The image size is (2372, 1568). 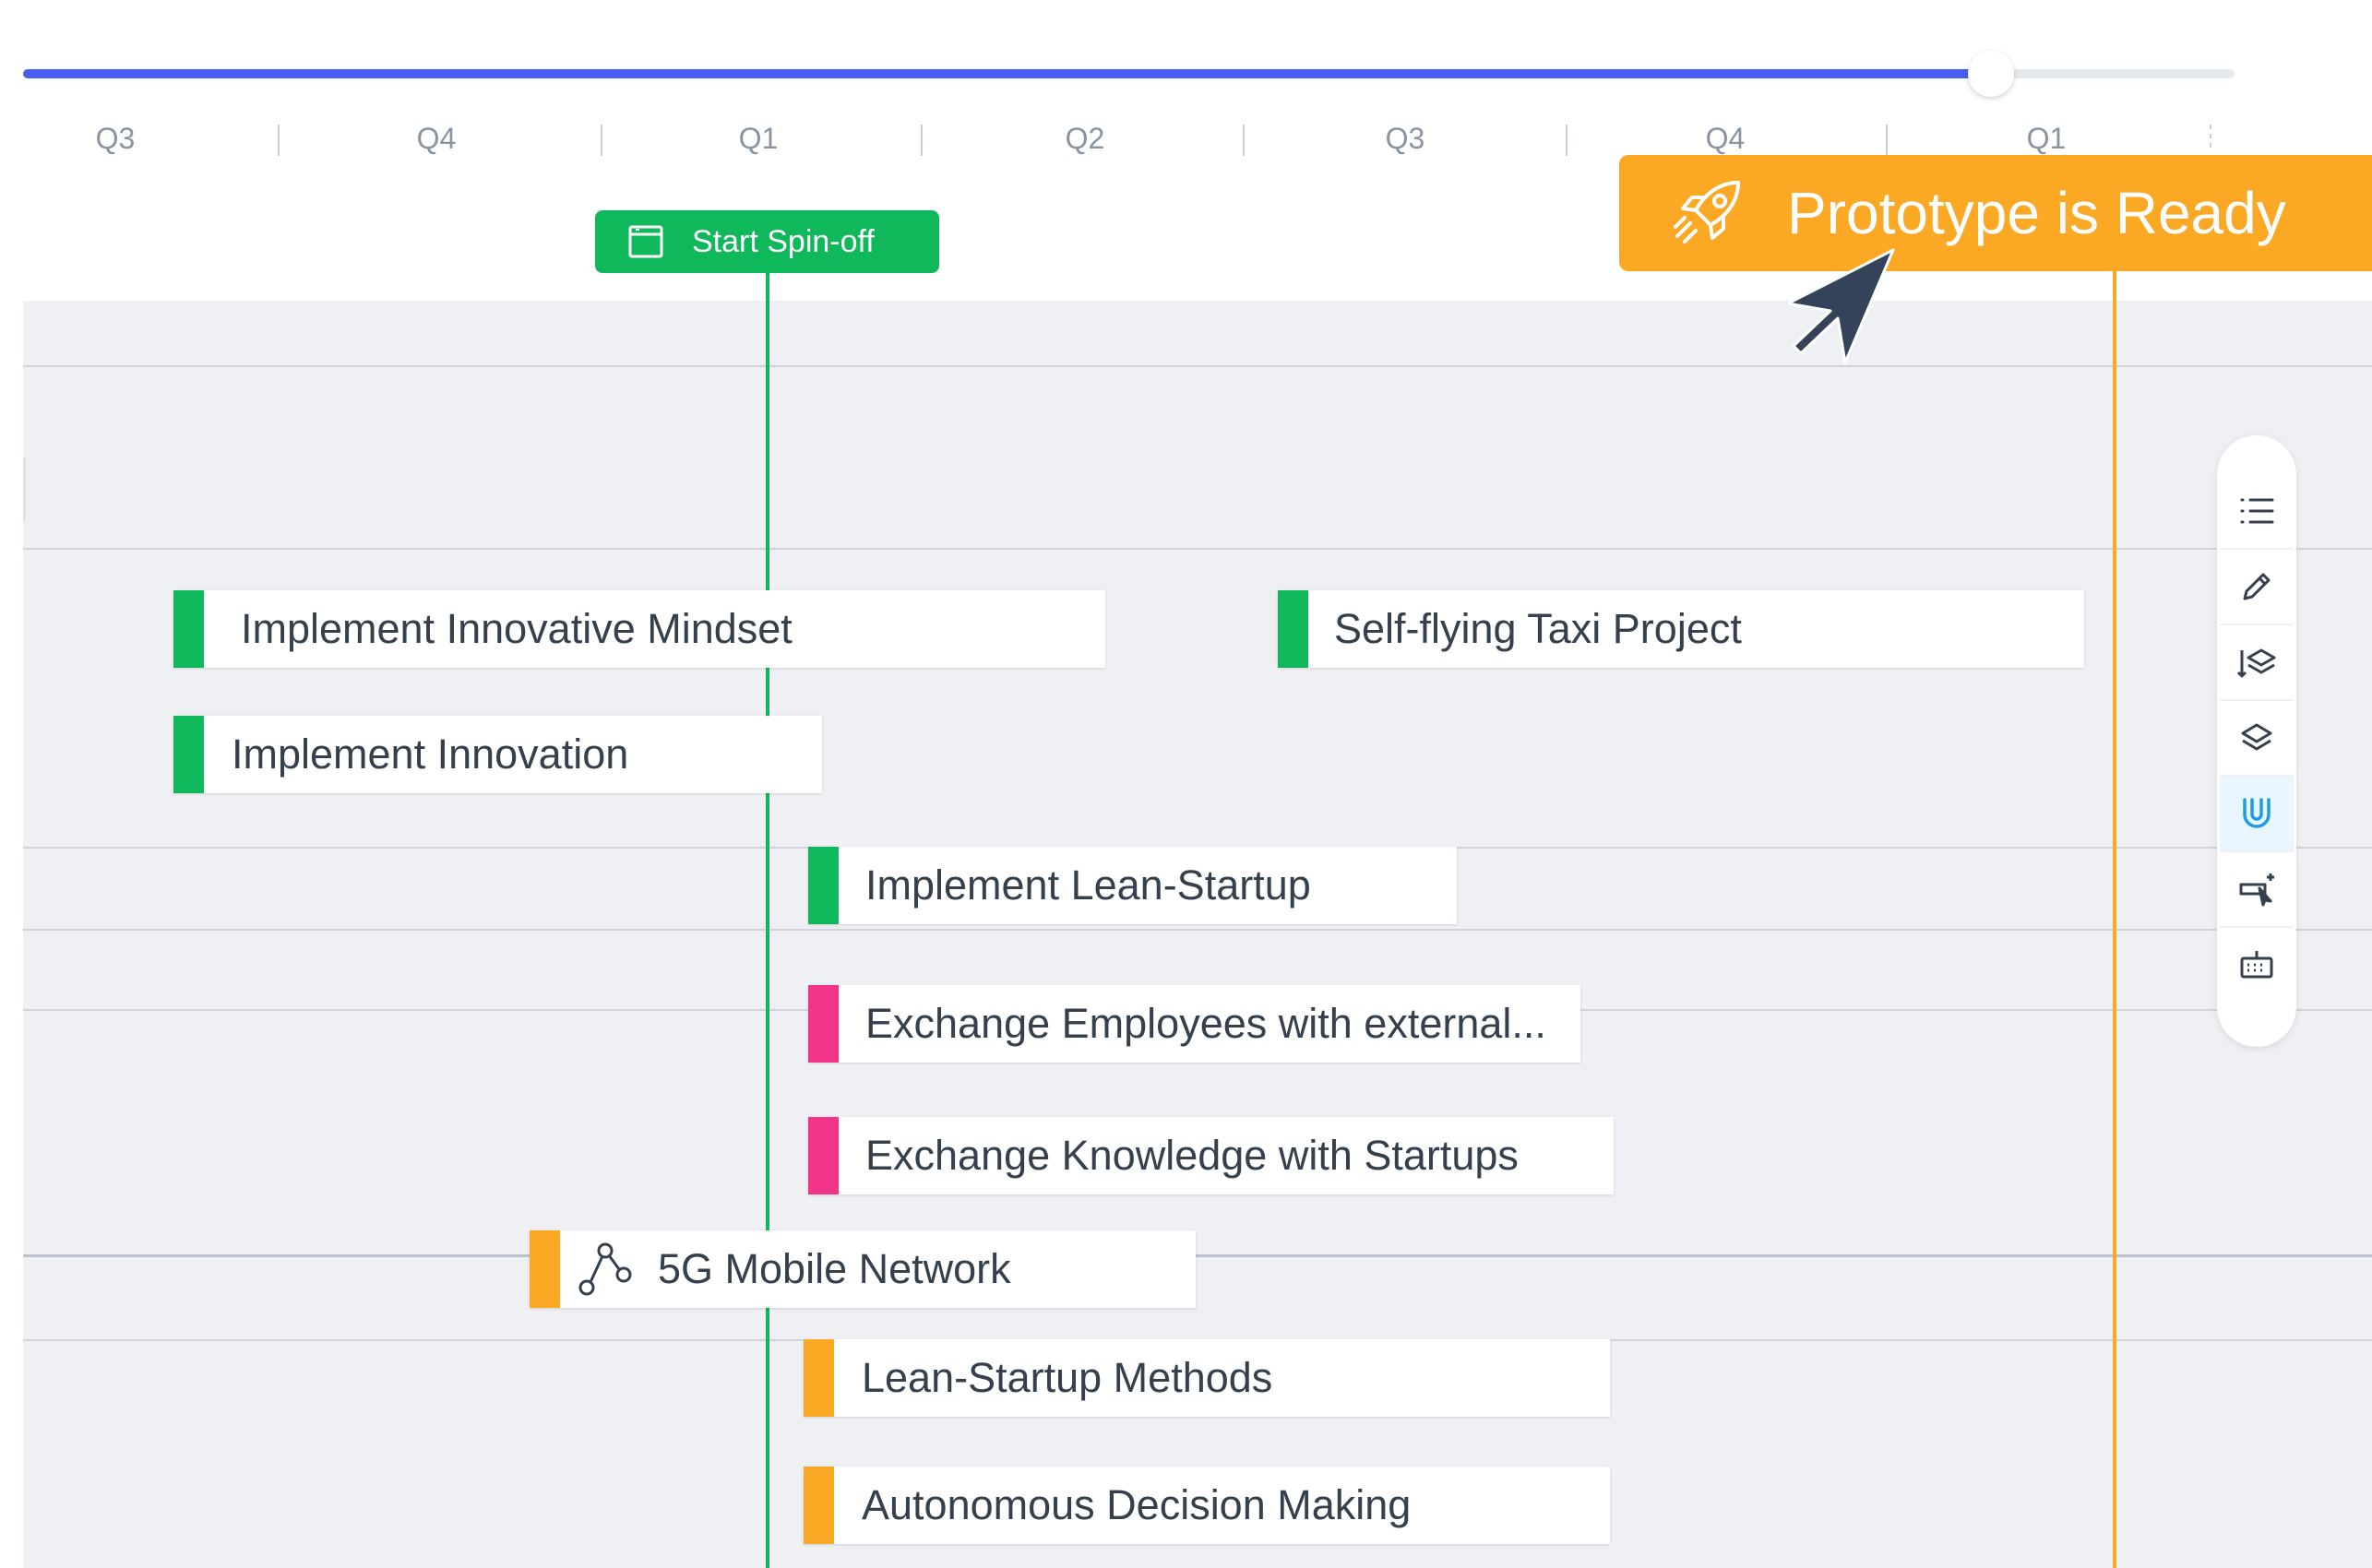 I want to click on toolbar-layers-button, so click(x=2257, y=739).